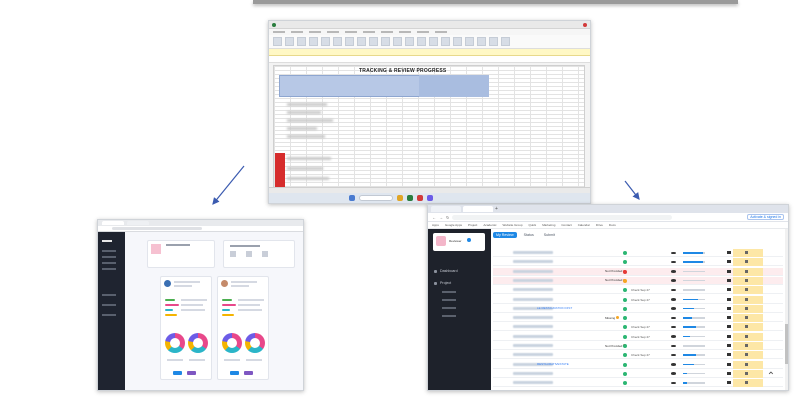 The image size is (800, 400). What do you see at coordinates (435, 225) in the screenshot?
I see `bookmark-item: Apps` at bounding box center [435, 225].